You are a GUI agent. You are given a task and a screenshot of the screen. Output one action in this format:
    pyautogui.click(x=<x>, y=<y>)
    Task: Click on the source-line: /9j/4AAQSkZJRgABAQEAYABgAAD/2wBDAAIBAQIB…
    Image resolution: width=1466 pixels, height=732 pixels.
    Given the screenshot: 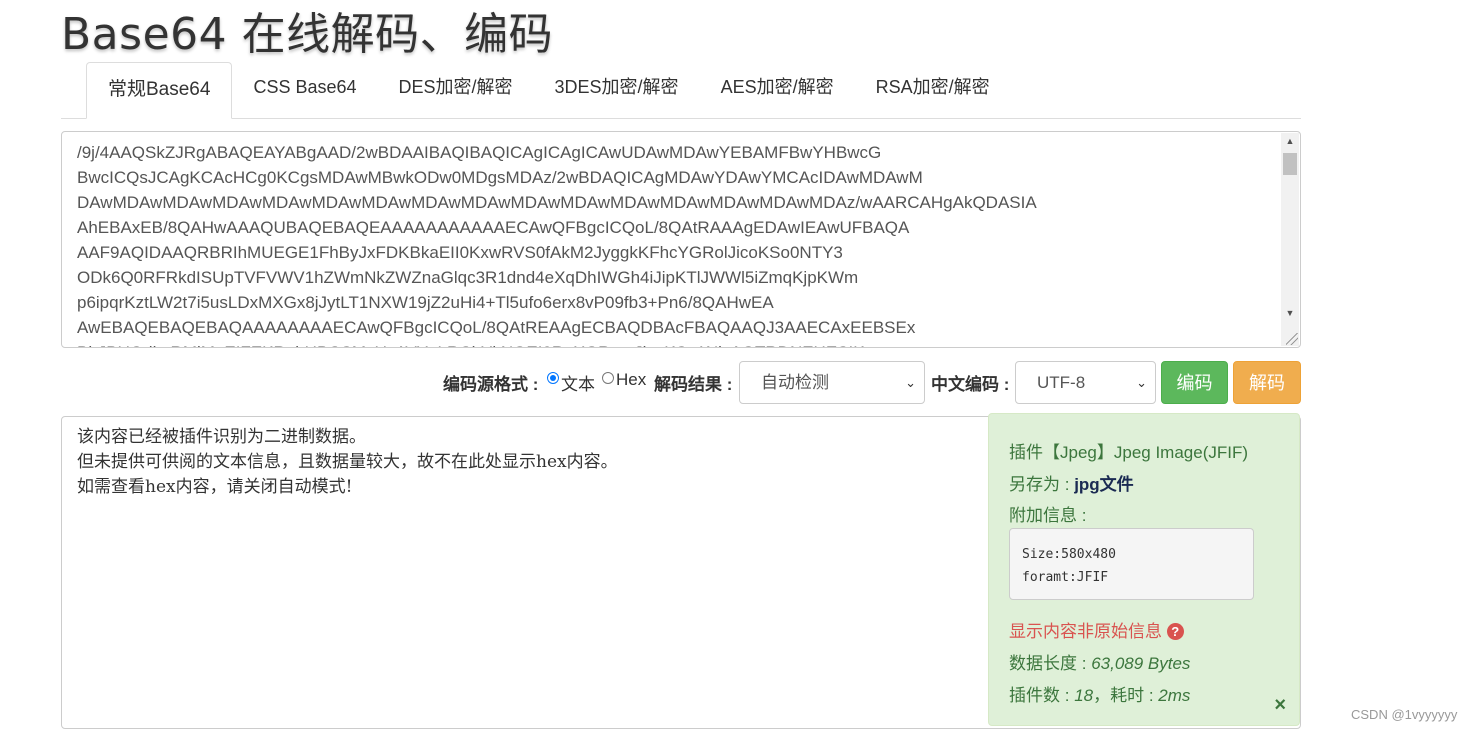 What is the action you would take?
    pyautogui.click(x=479, y=152)
    